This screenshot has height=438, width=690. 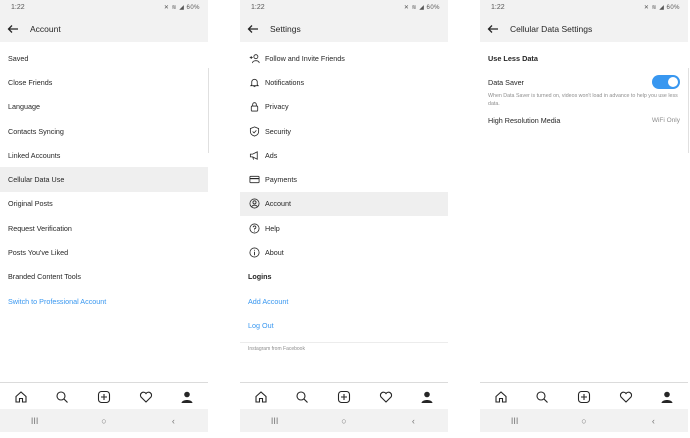 I want to click on menu-item-privacy: Privacy, so click(x=344, y=107).